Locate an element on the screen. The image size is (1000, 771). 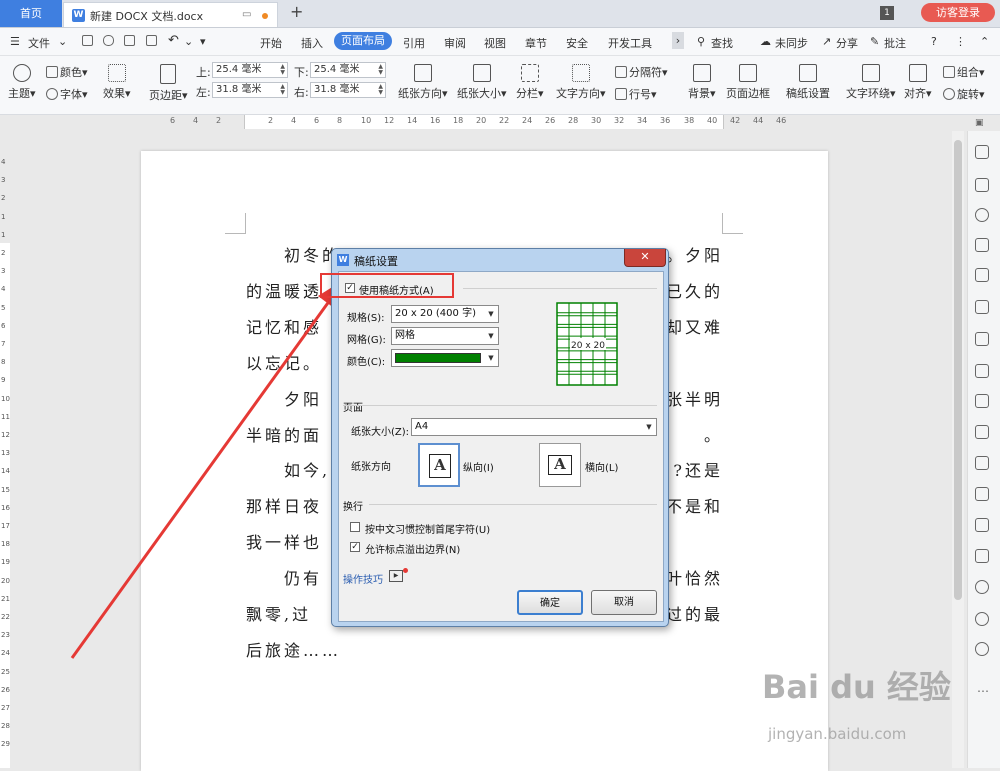
page-section-label: 页面 is located at coordinates (353, 408).